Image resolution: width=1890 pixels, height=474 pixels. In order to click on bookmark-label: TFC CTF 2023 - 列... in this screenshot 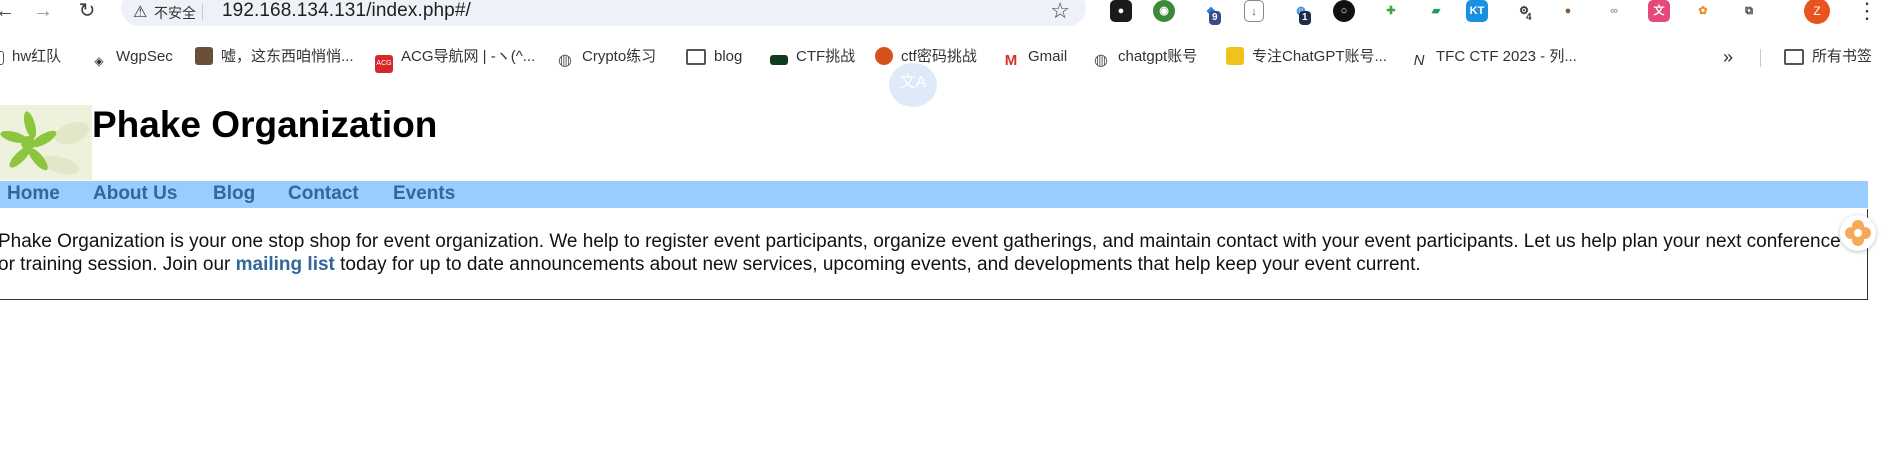, I will do `click(1506, 56)`.